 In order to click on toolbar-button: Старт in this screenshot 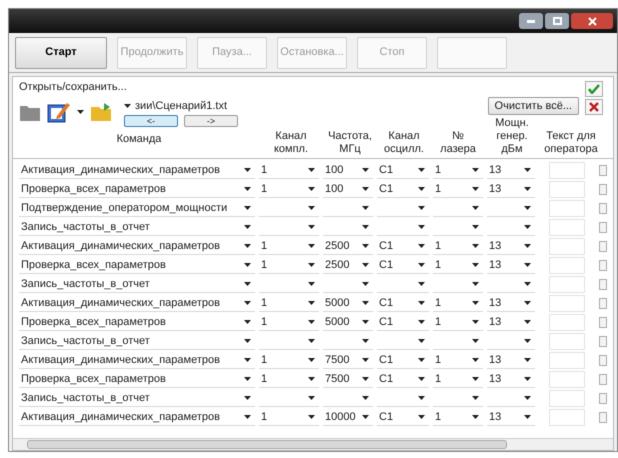, I will do `click(61, 52)`.